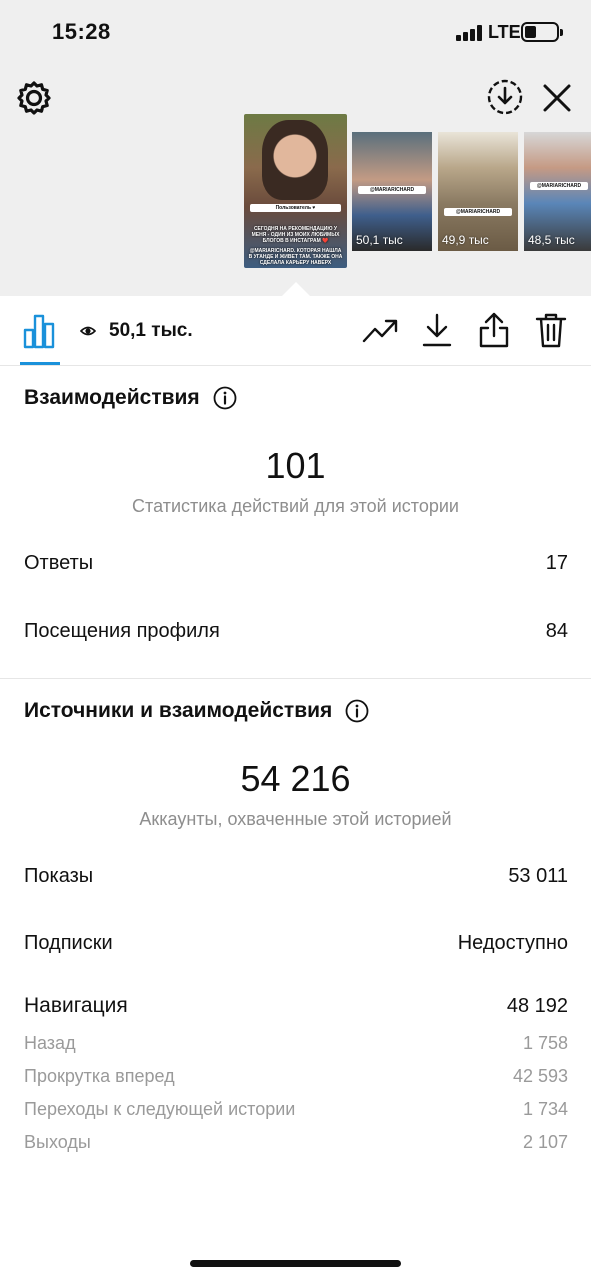  Describe the element at coordinates (59, 563) in the screenshot. I see `stat-label: Ответы` at that location.